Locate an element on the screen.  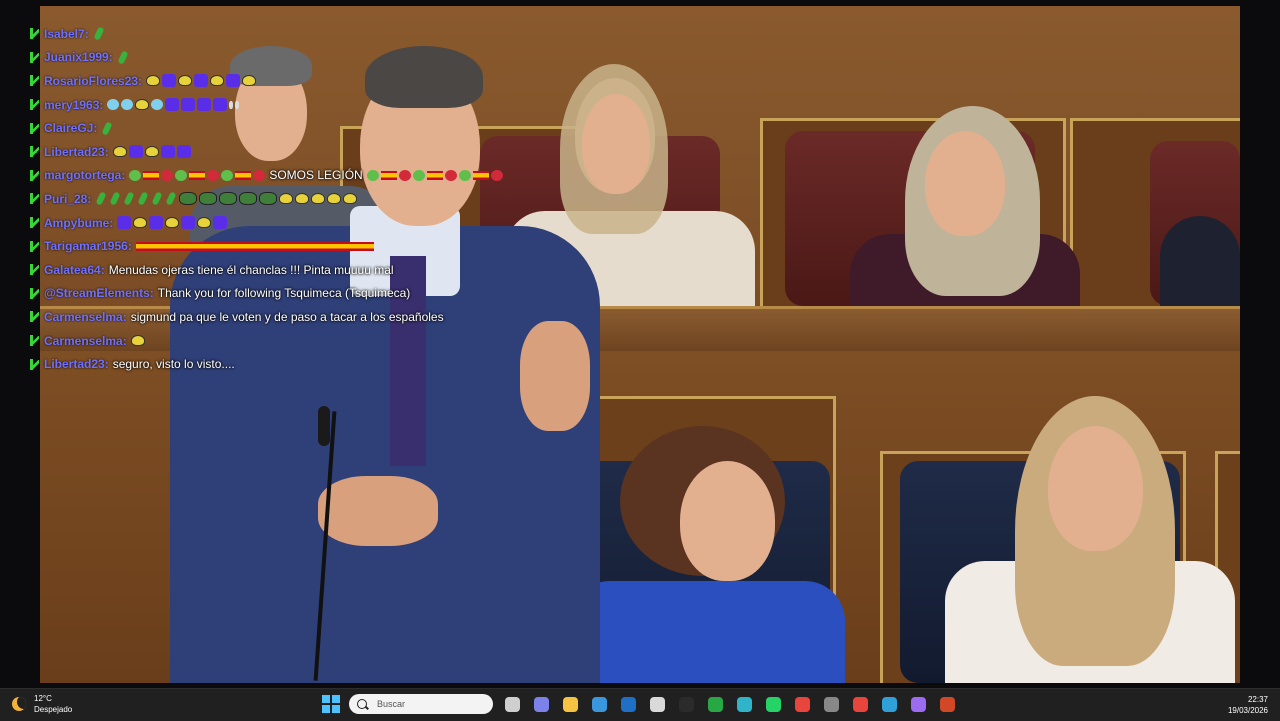
windows-taskbar: 12°C Despejado 22:37 19/03/2026 is located at coordinates (640, 704).